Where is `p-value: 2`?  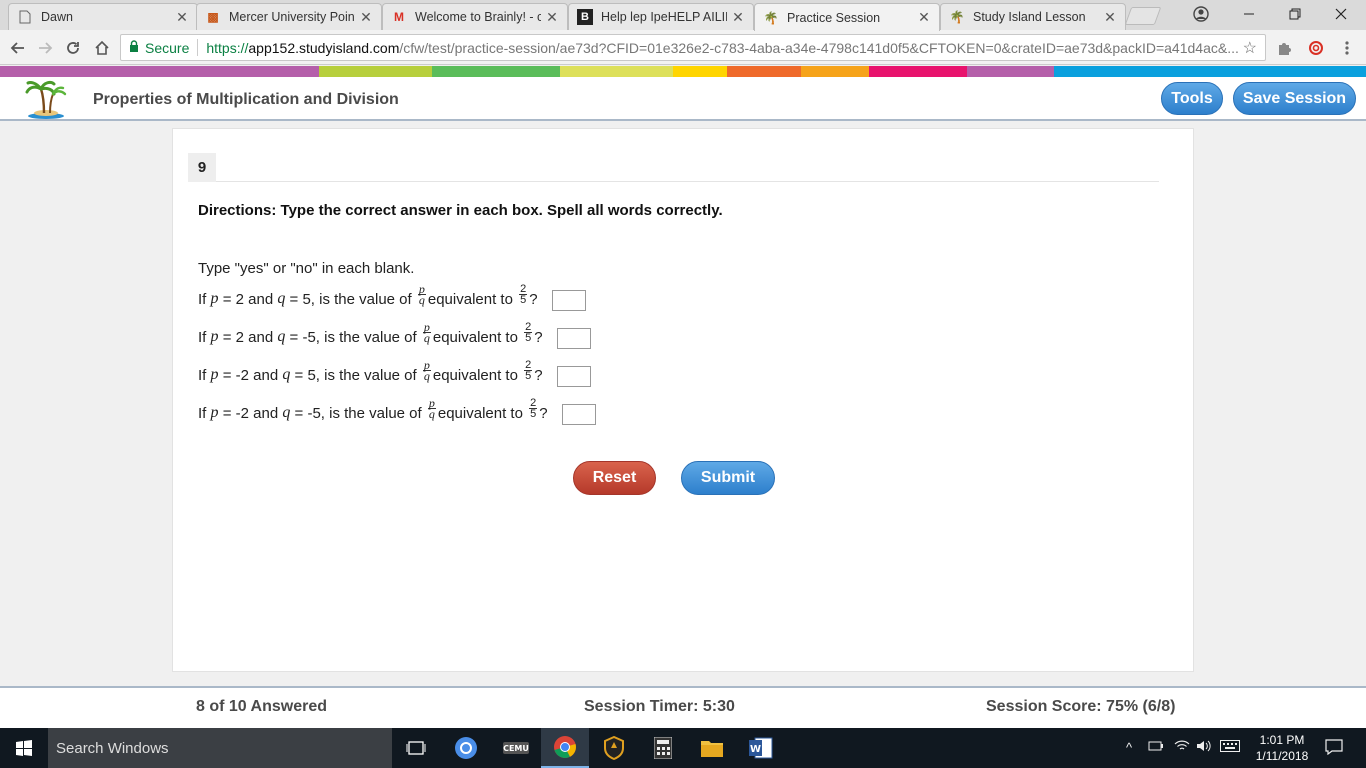
p-value: 2 is located at coordinates (239, 299).